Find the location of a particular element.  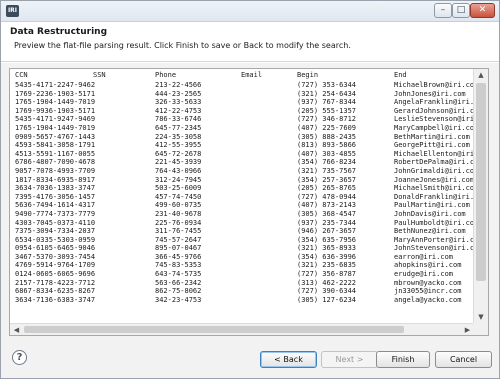

cell-begin: (354) 257-3657 is located at coordinates (327, 179).